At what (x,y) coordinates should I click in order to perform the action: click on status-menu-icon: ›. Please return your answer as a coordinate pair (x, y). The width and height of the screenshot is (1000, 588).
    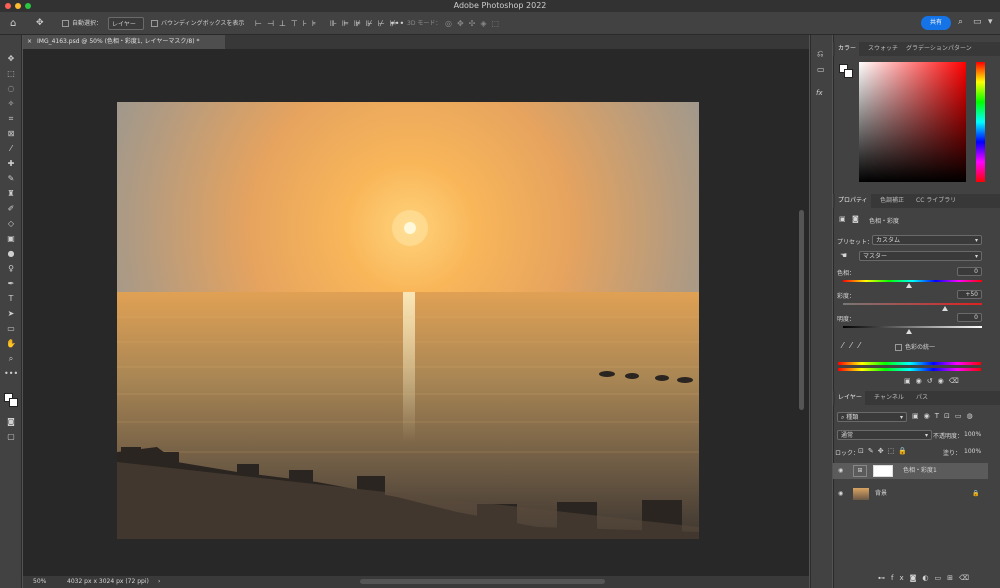
    Looking at the image, I should click on (159, 582).